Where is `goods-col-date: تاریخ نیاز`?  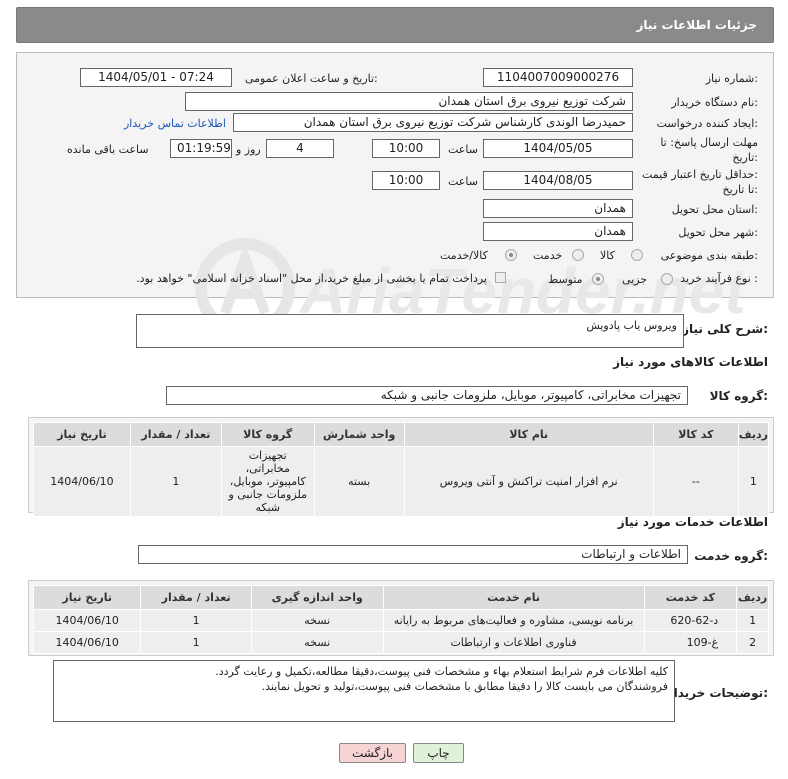
goods-col-date: تاریخ نیاز is located at coordinates (82, 434).